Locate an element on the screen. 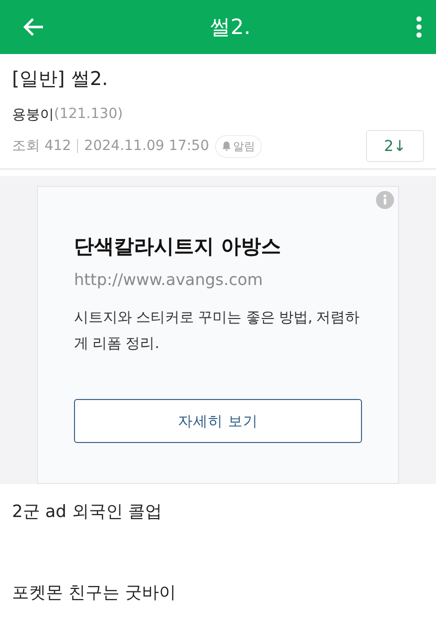 This screenshot has width=436, height=640. post-date: 2024.11.09 17:50 is located at coordinates (147, 146).